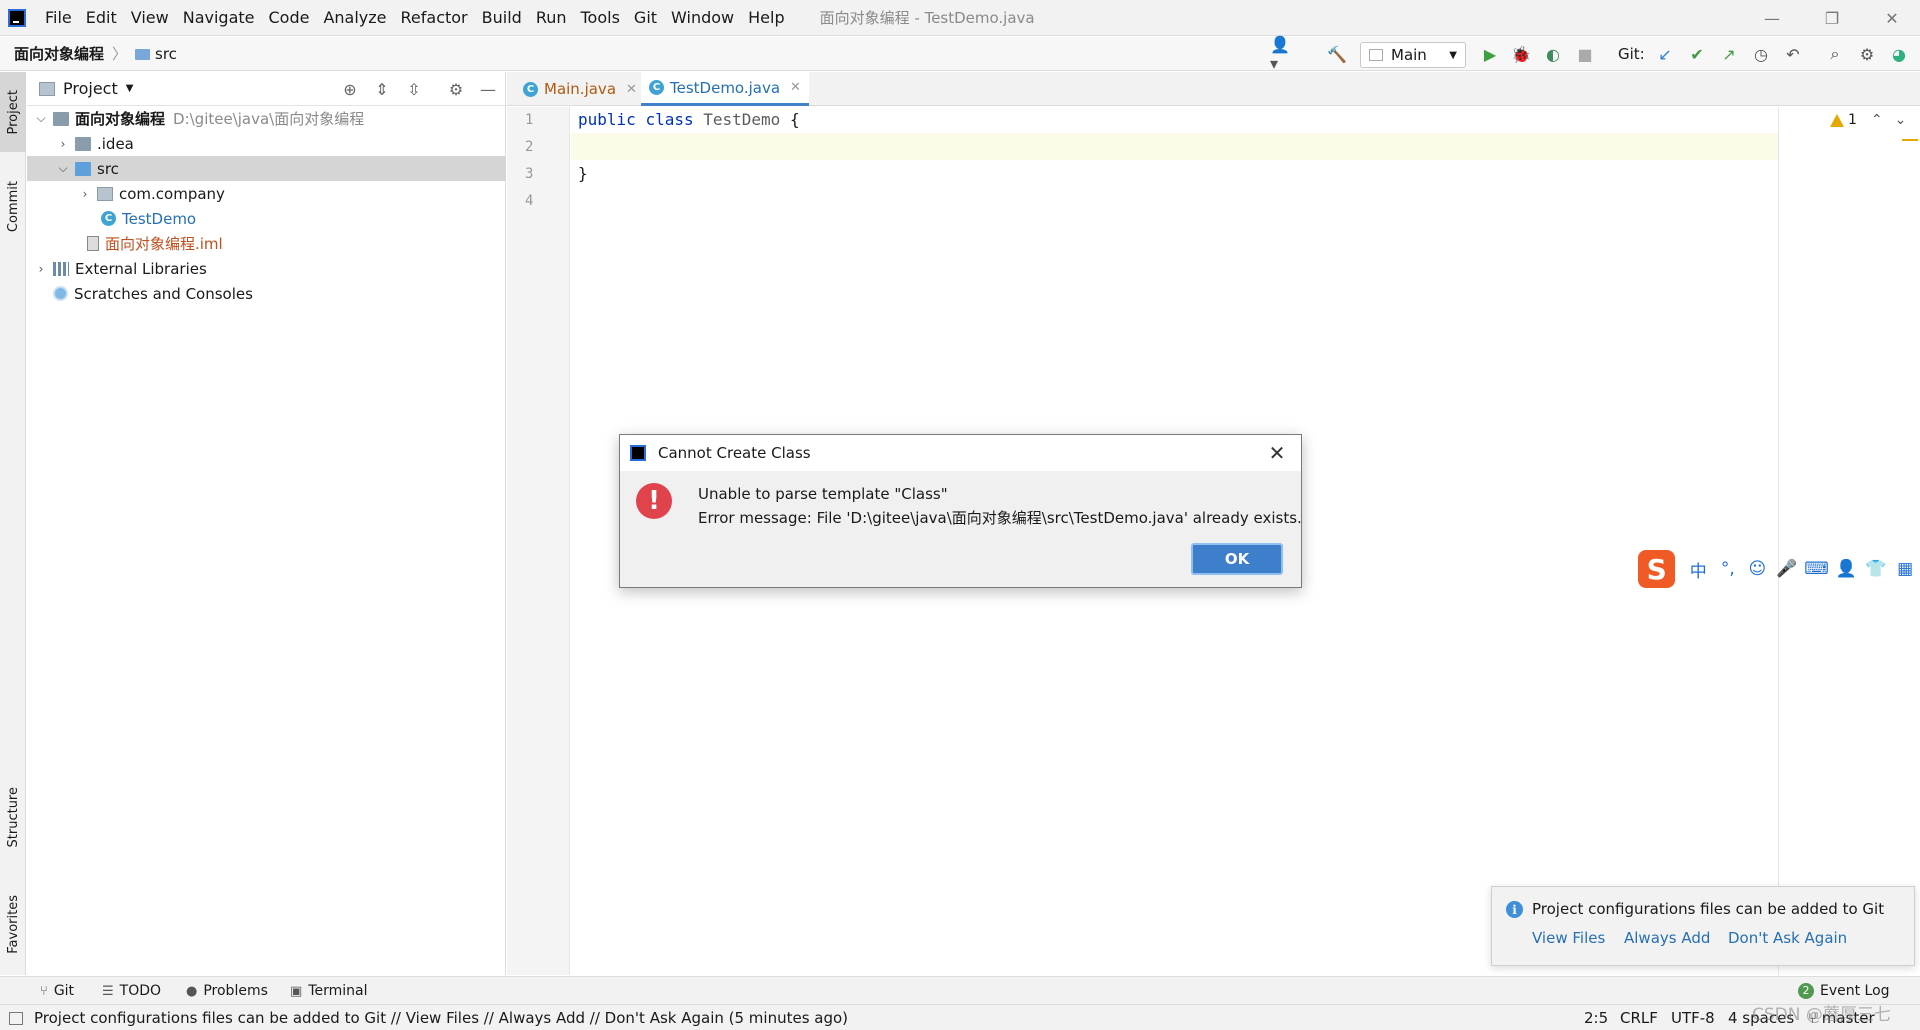 Image resolution: width=1920 pixels, height=1030 pixels. I want to click on menu-navigate: Navigate, so click(219, 18).